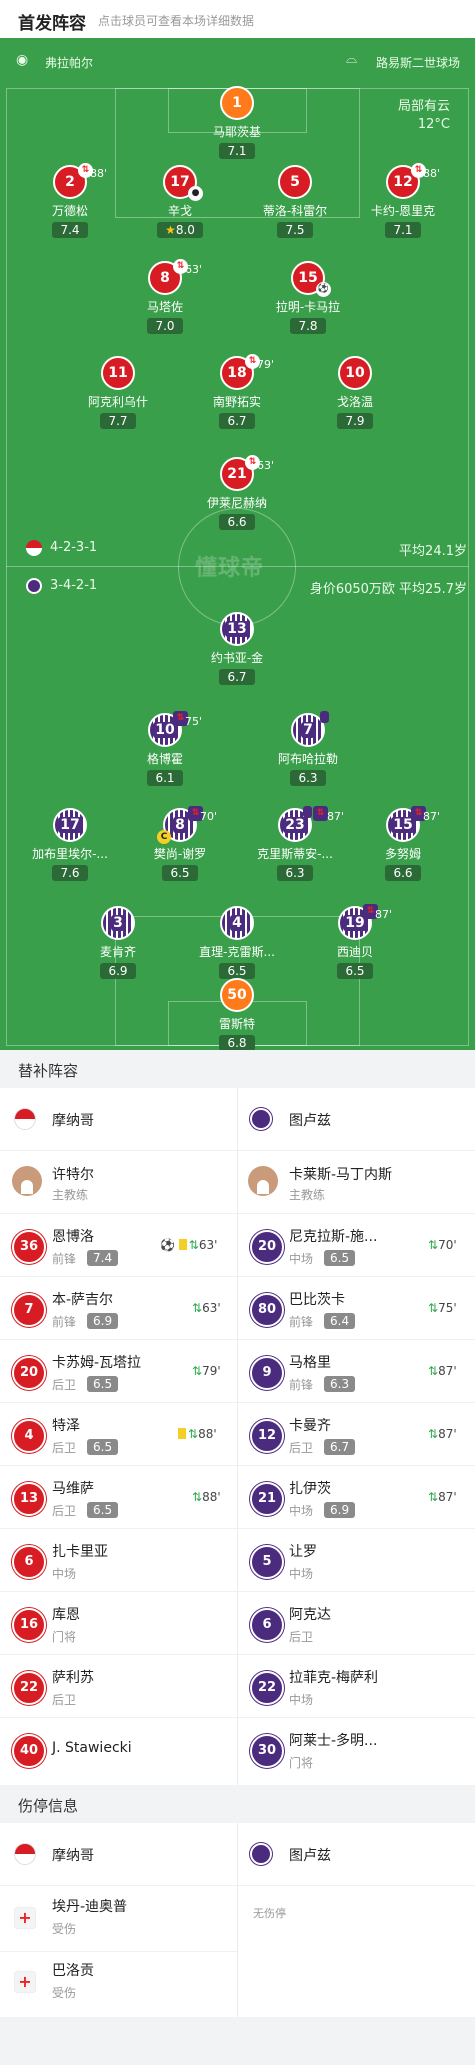  I want to click on player-home-21: 21 ⇅ 63' 伊莱尼赫纳 6.6, so click(237, 492).